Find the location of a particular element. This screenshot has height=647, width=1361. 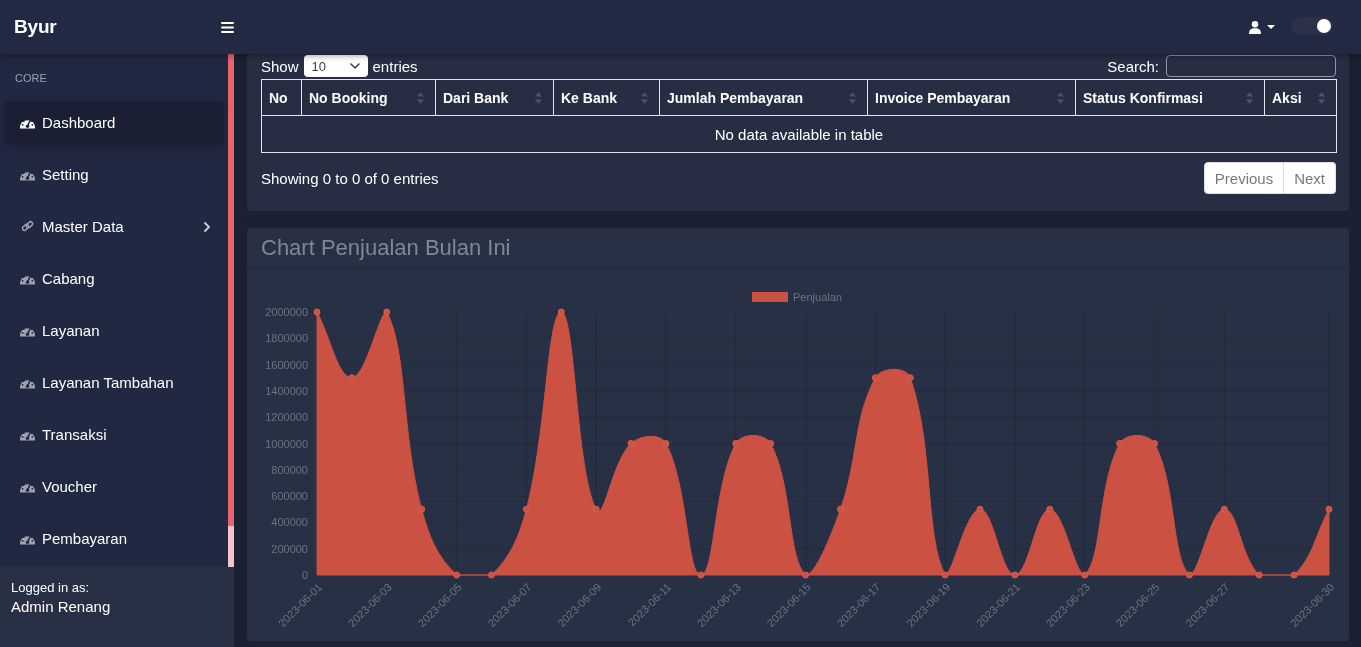

nav-item: Transaksi is located at coordinates (114, 434).